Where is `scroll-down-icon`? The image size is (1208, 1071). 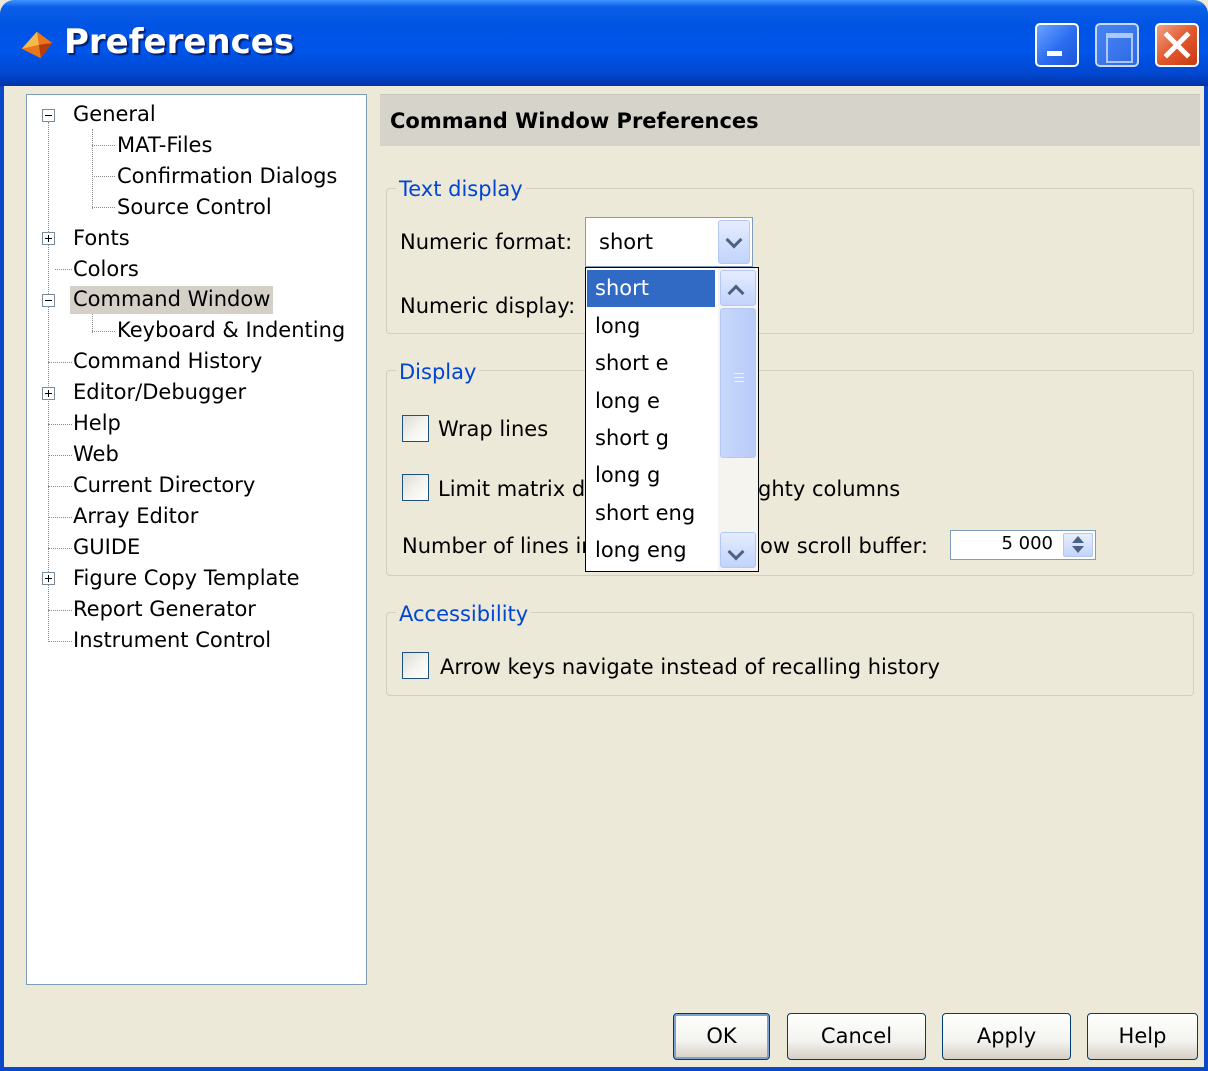
scroll-down-icon is located at coordinates (738, 550).